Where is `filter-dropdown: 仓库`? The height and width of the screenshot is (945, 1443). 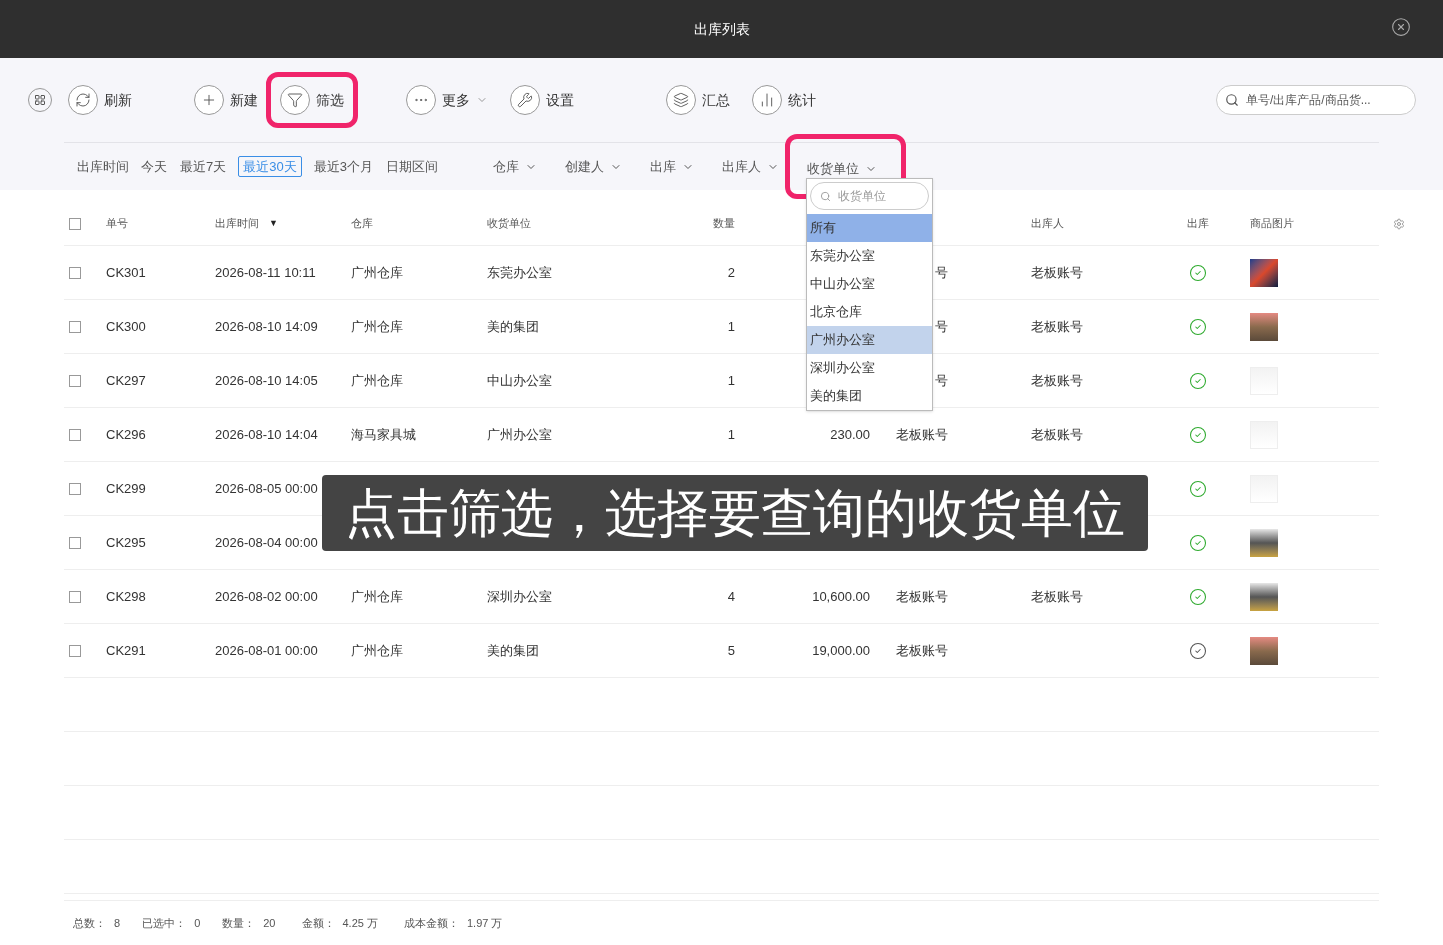
filter-dropdown: 仓库 is located at coordinates (514, 166).